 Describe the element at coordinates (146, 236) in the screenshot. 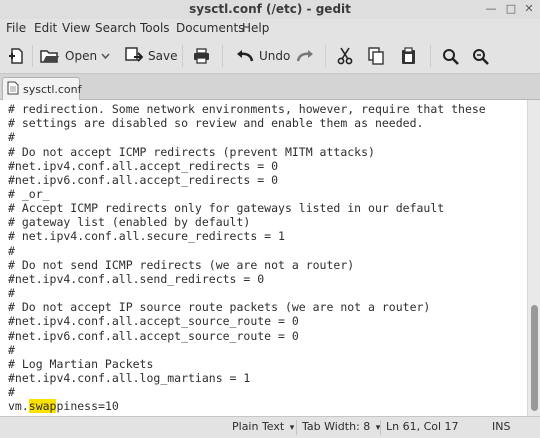

I see `editor-line: # net.ipv4.conf.all.secure_redirects = 1` at that location.